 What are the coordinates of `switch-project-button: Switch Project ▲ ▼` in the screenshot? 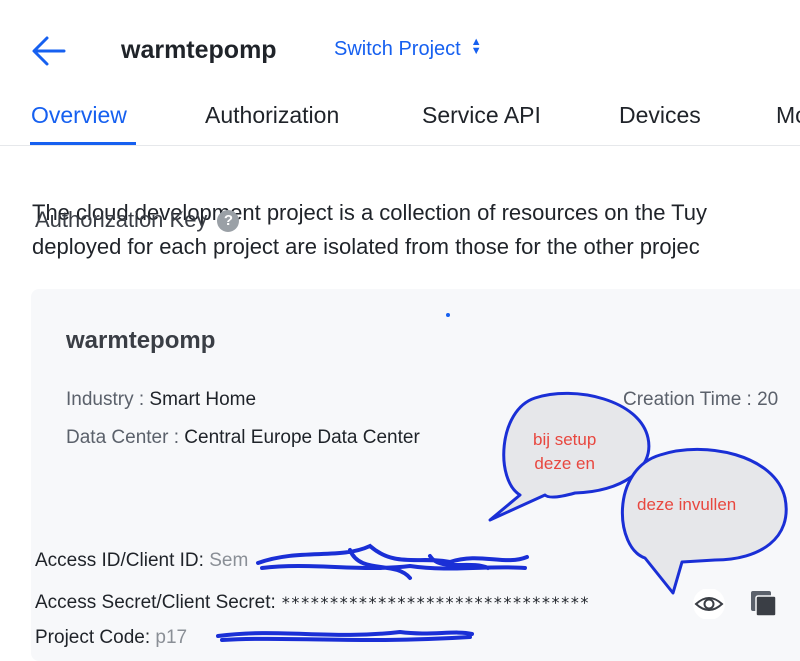 It's located at (408, 48).